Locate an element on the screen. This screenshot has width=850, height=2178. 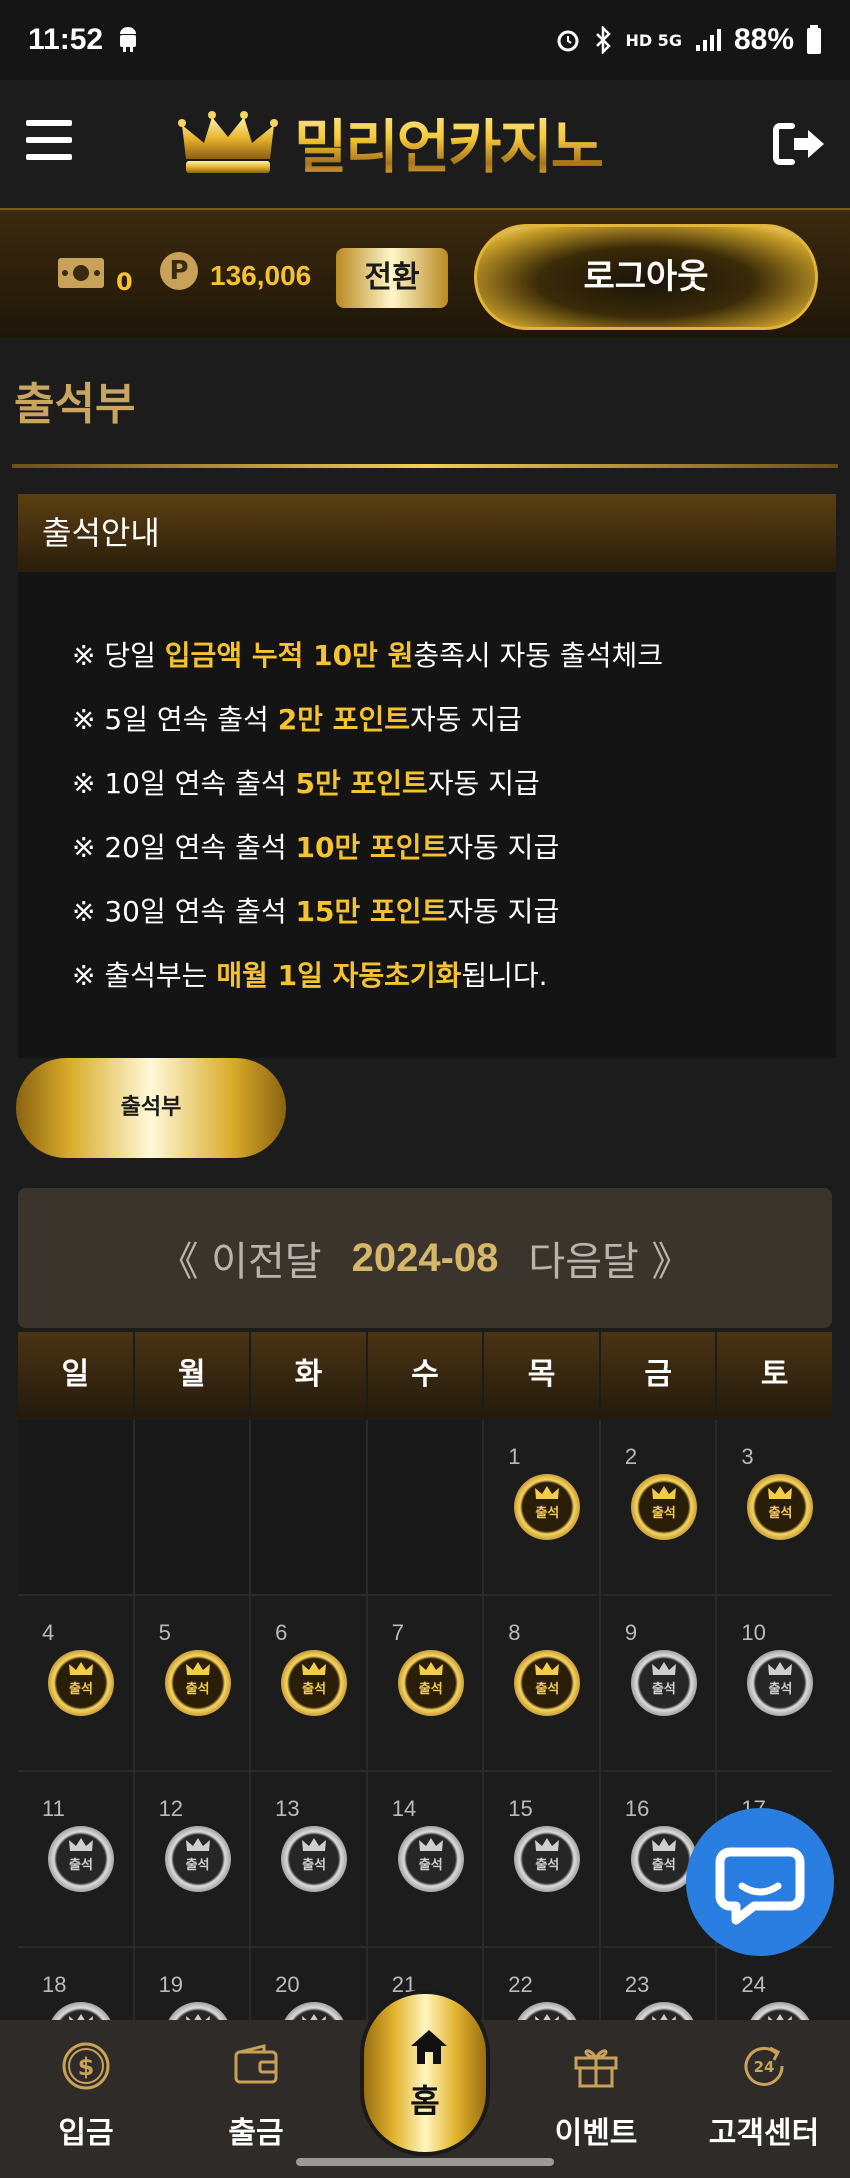
chat-button is located at coordinates (760, 1882).